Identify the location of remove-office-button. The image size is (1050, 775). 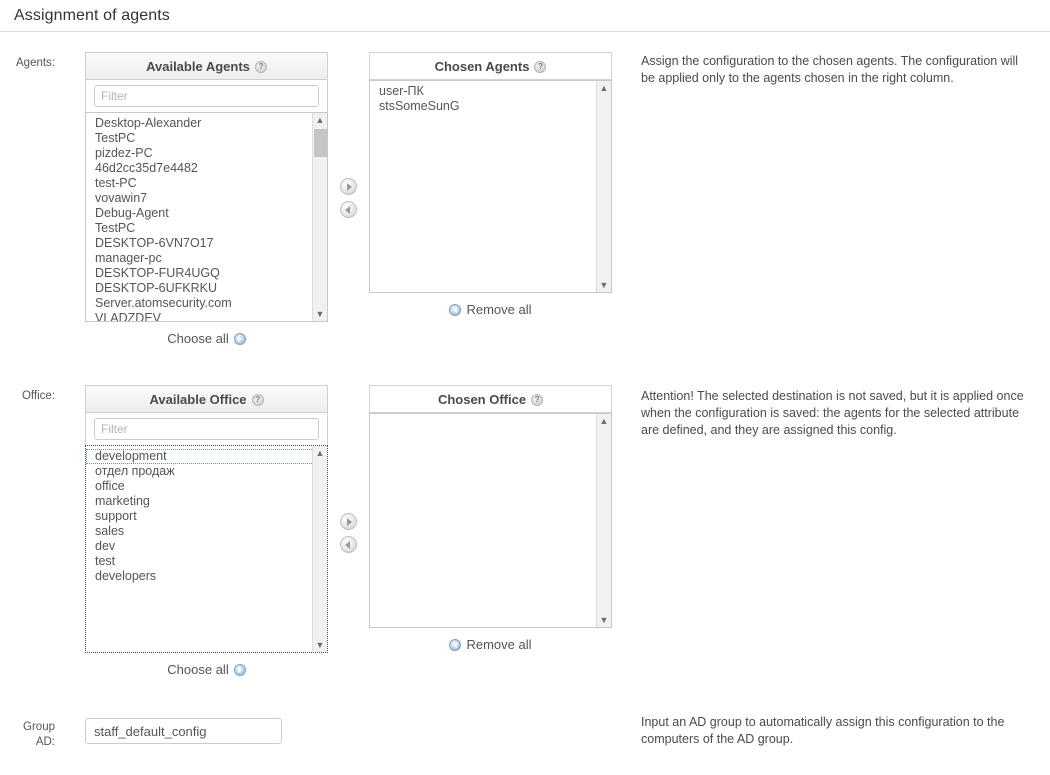
(348, 544).